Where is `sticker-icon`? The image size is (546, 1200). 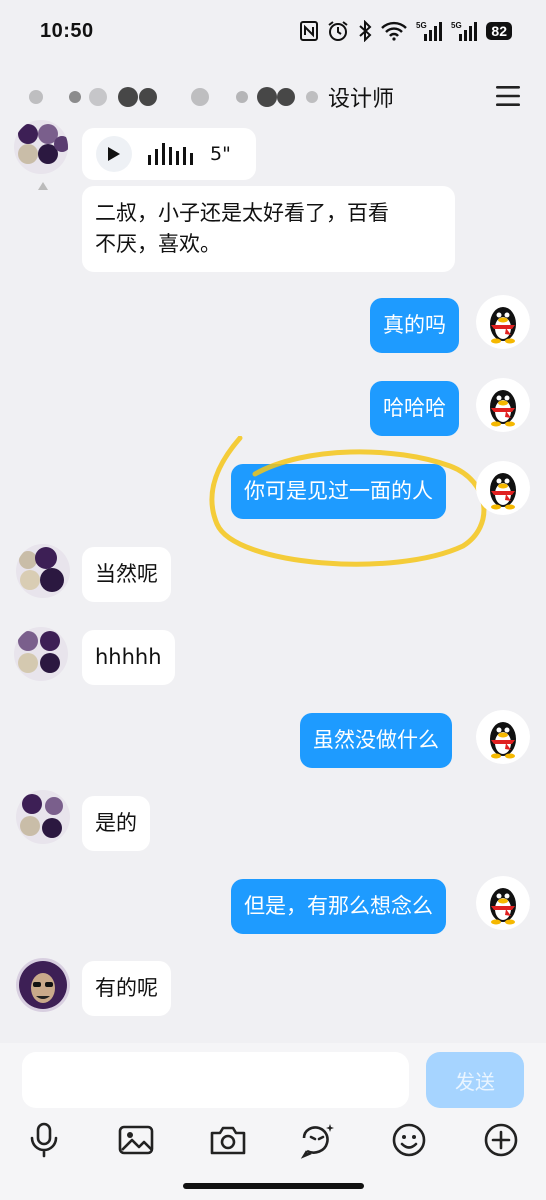
sticker-icon is located at coordinates (318, 1140).